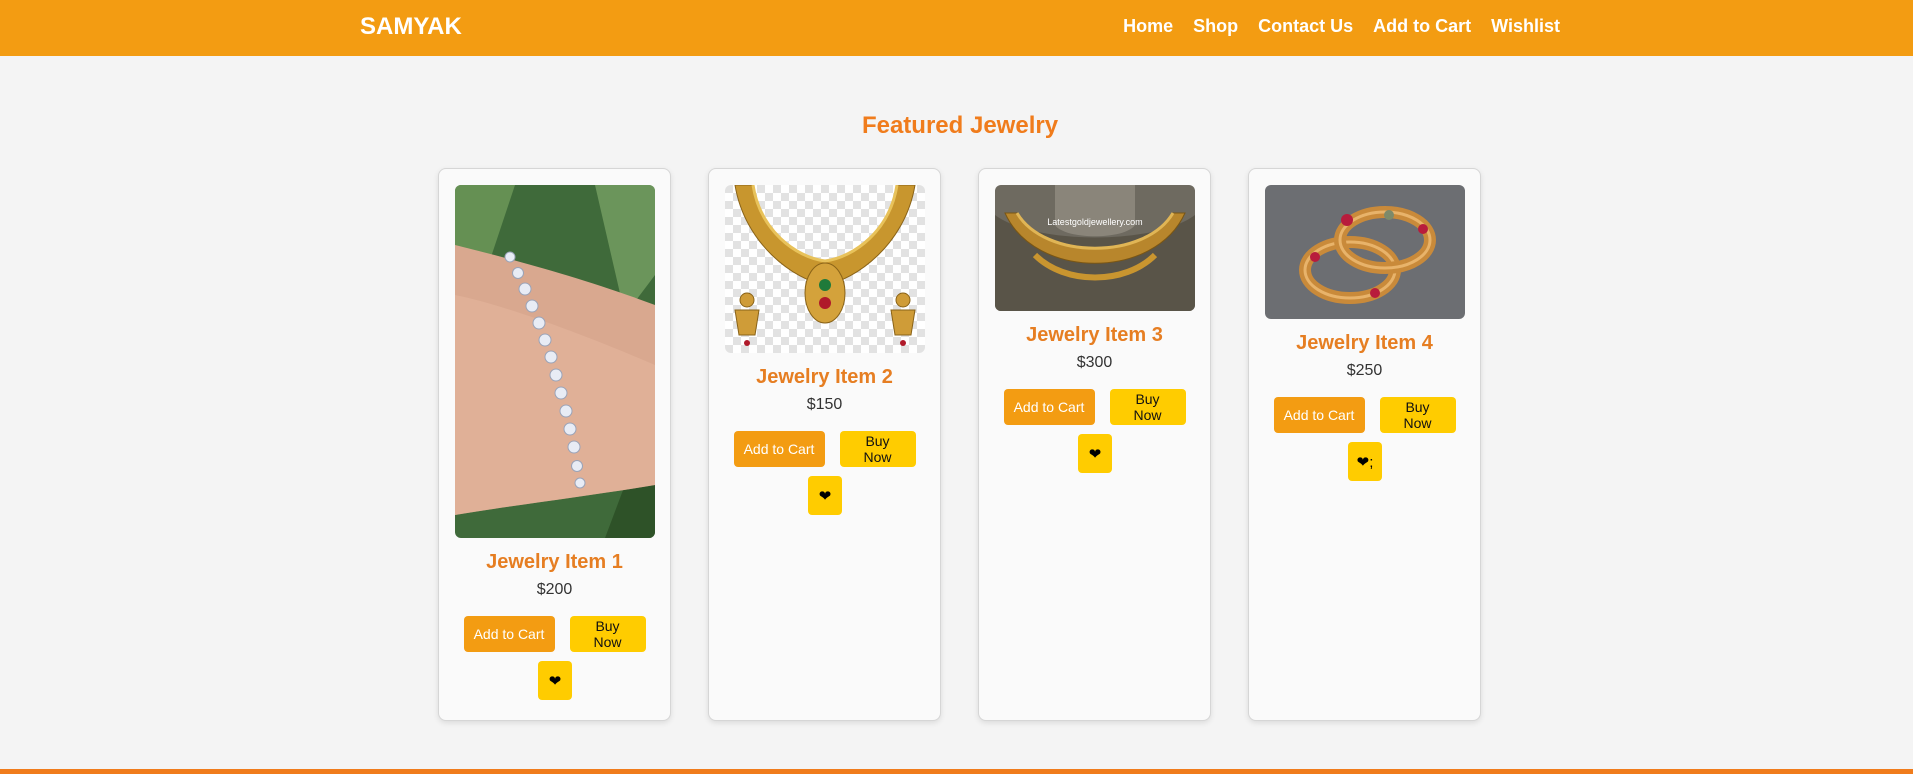 This screenshot has width=1913, height=774. Describe the element at coordinates (1364, 343) in the screenshot. I see `product-name: Jewelry Item 4` at that location.